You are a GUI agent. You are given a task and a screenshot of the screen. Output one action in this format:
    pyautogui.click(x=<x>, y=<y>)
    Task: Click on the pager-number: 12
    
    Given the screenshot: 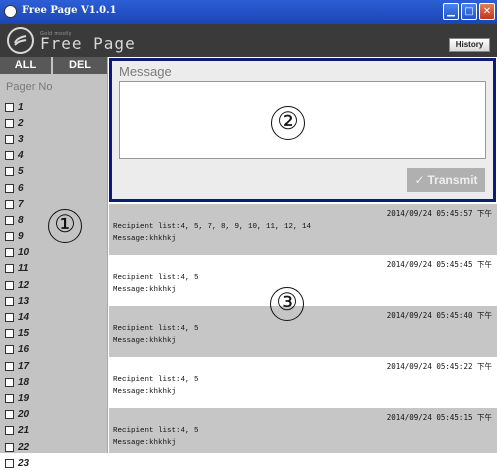 What is the action you would take?
    pyautogui.click(x=24, y=285)
    